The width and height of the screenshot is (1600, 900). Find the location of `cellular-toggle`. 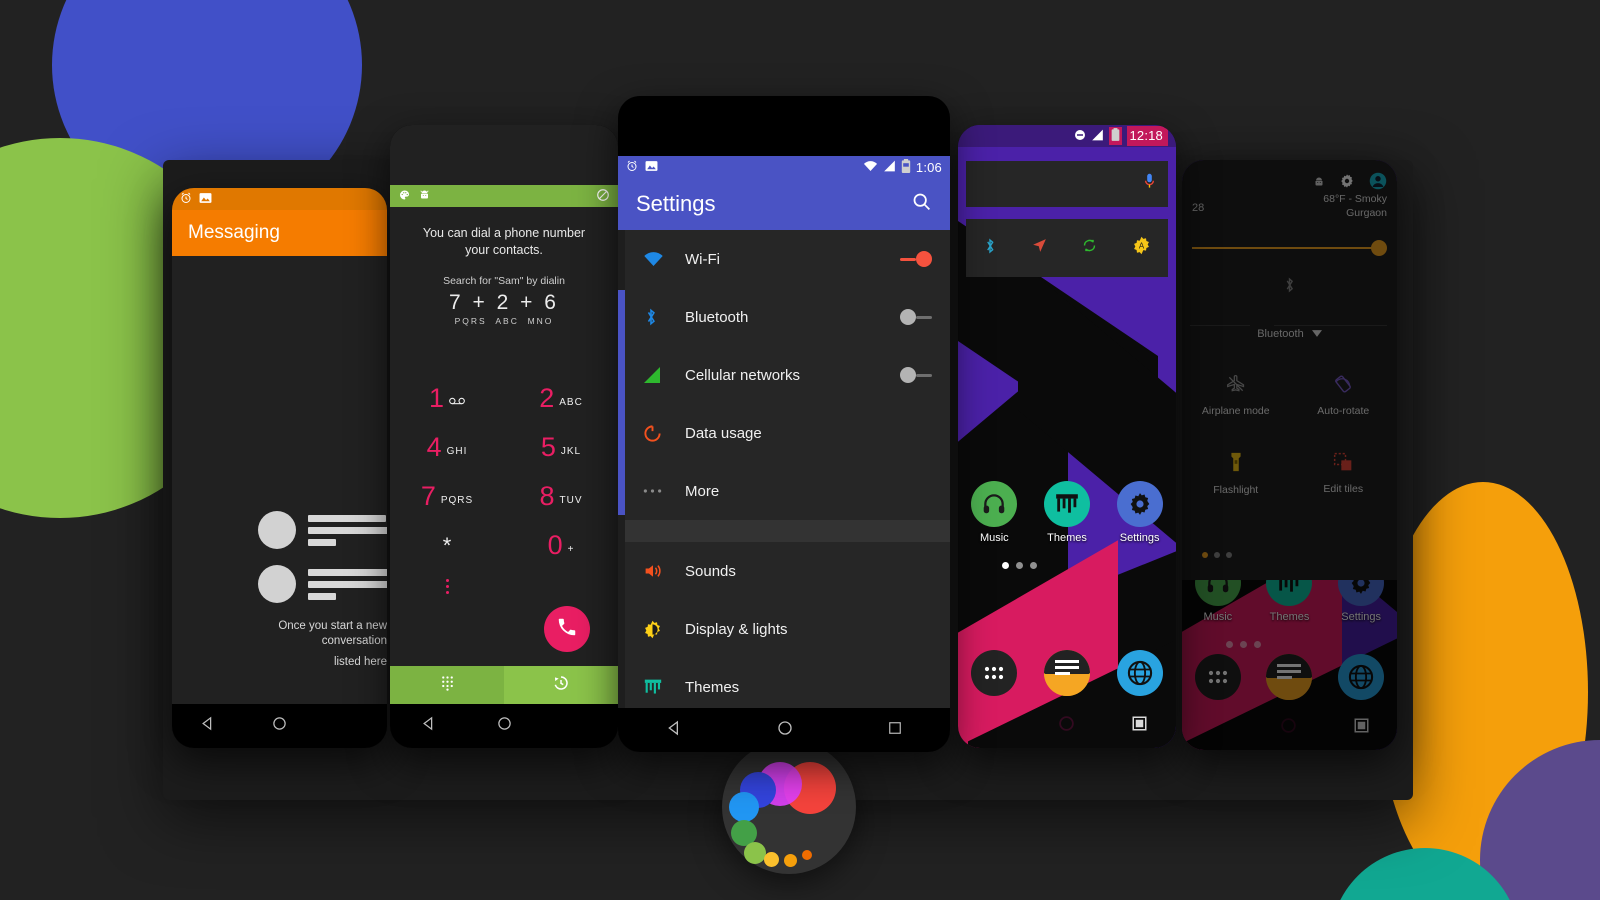

cellular-toggle is located at coordinates (916, 375).